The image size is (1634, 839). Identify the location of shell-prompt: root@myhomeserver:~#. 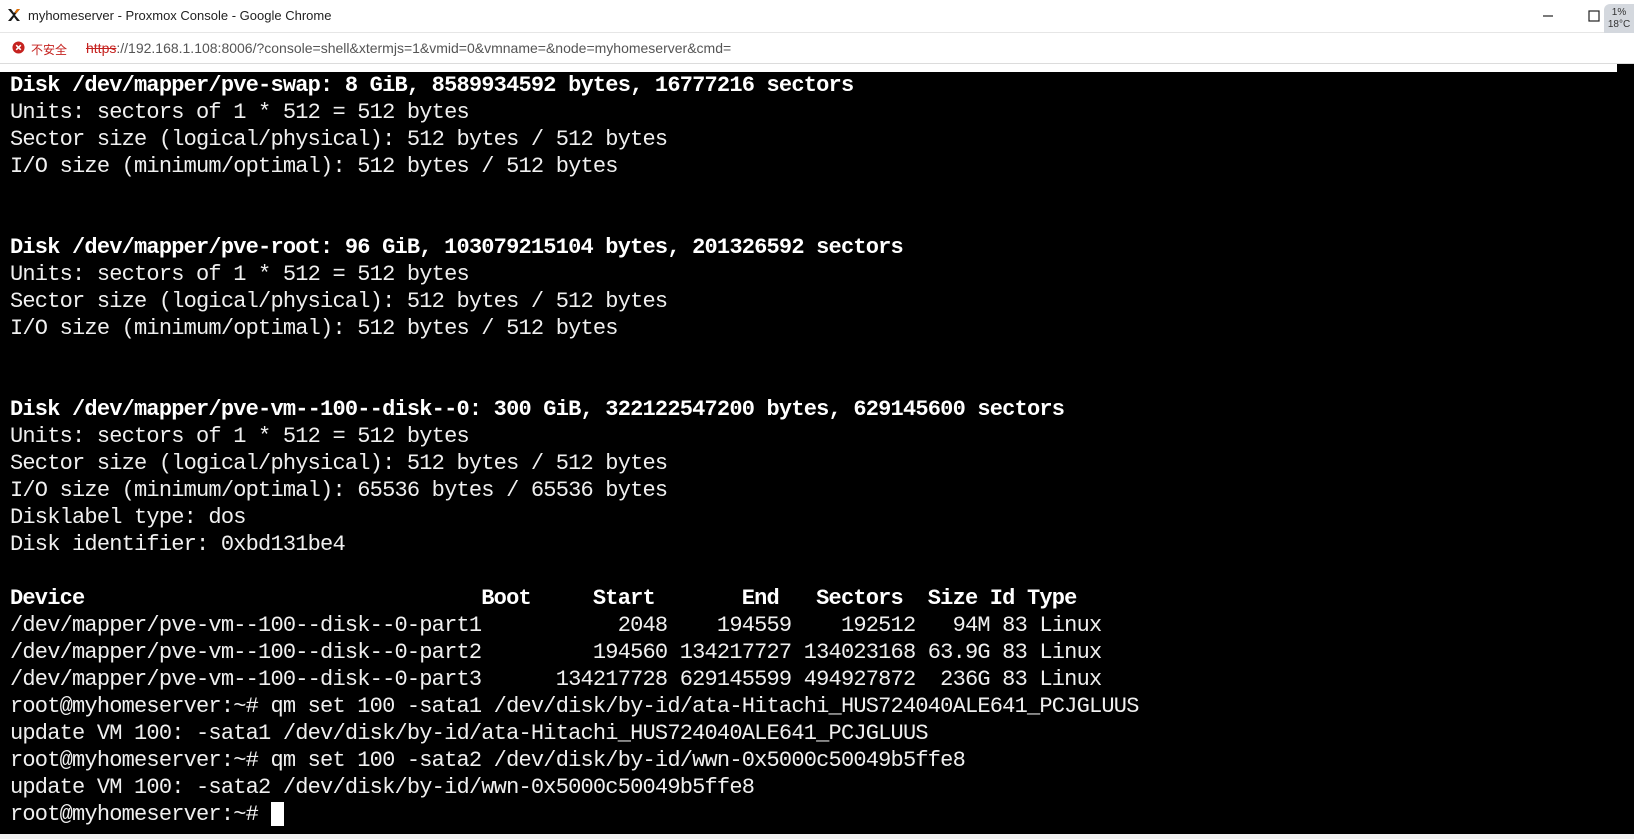
(140, 814).